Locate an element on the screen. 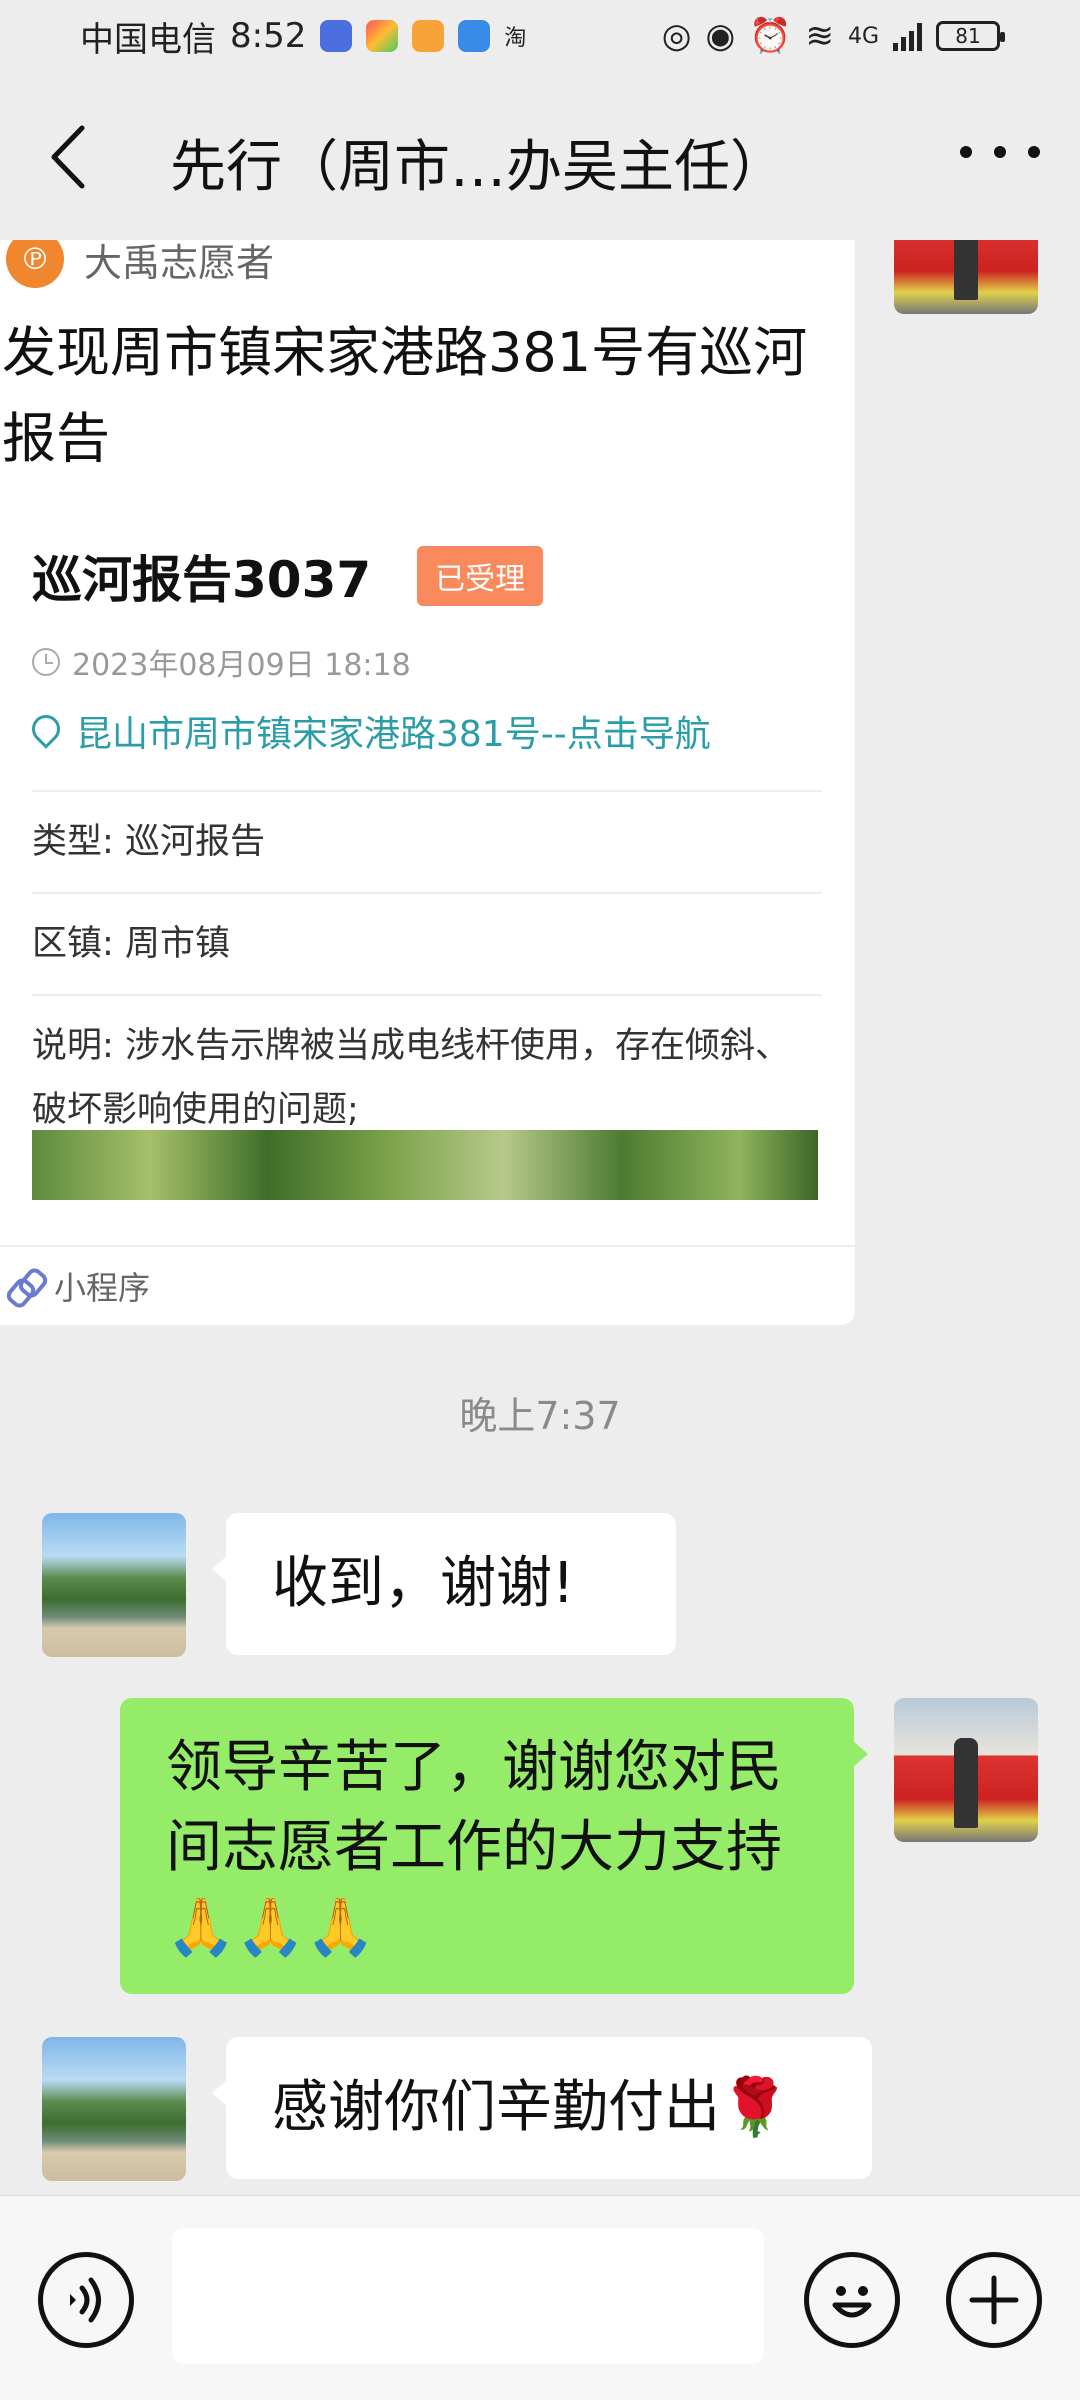  music-app-icon is located at coordinates (336, 36).